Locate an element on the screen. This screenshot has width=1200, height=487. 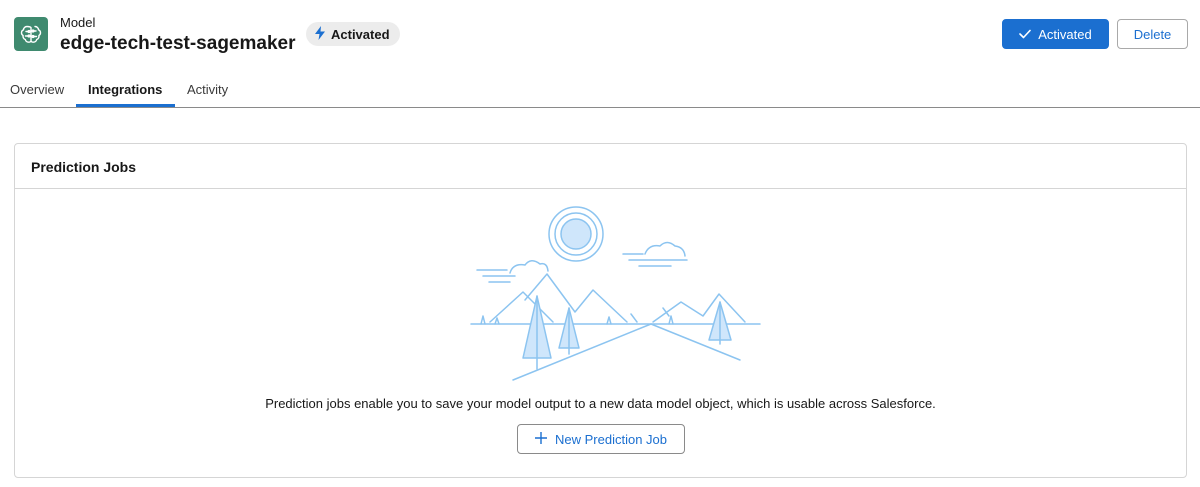
activated-button-label: Activated is located at coordinates (1065, 34).